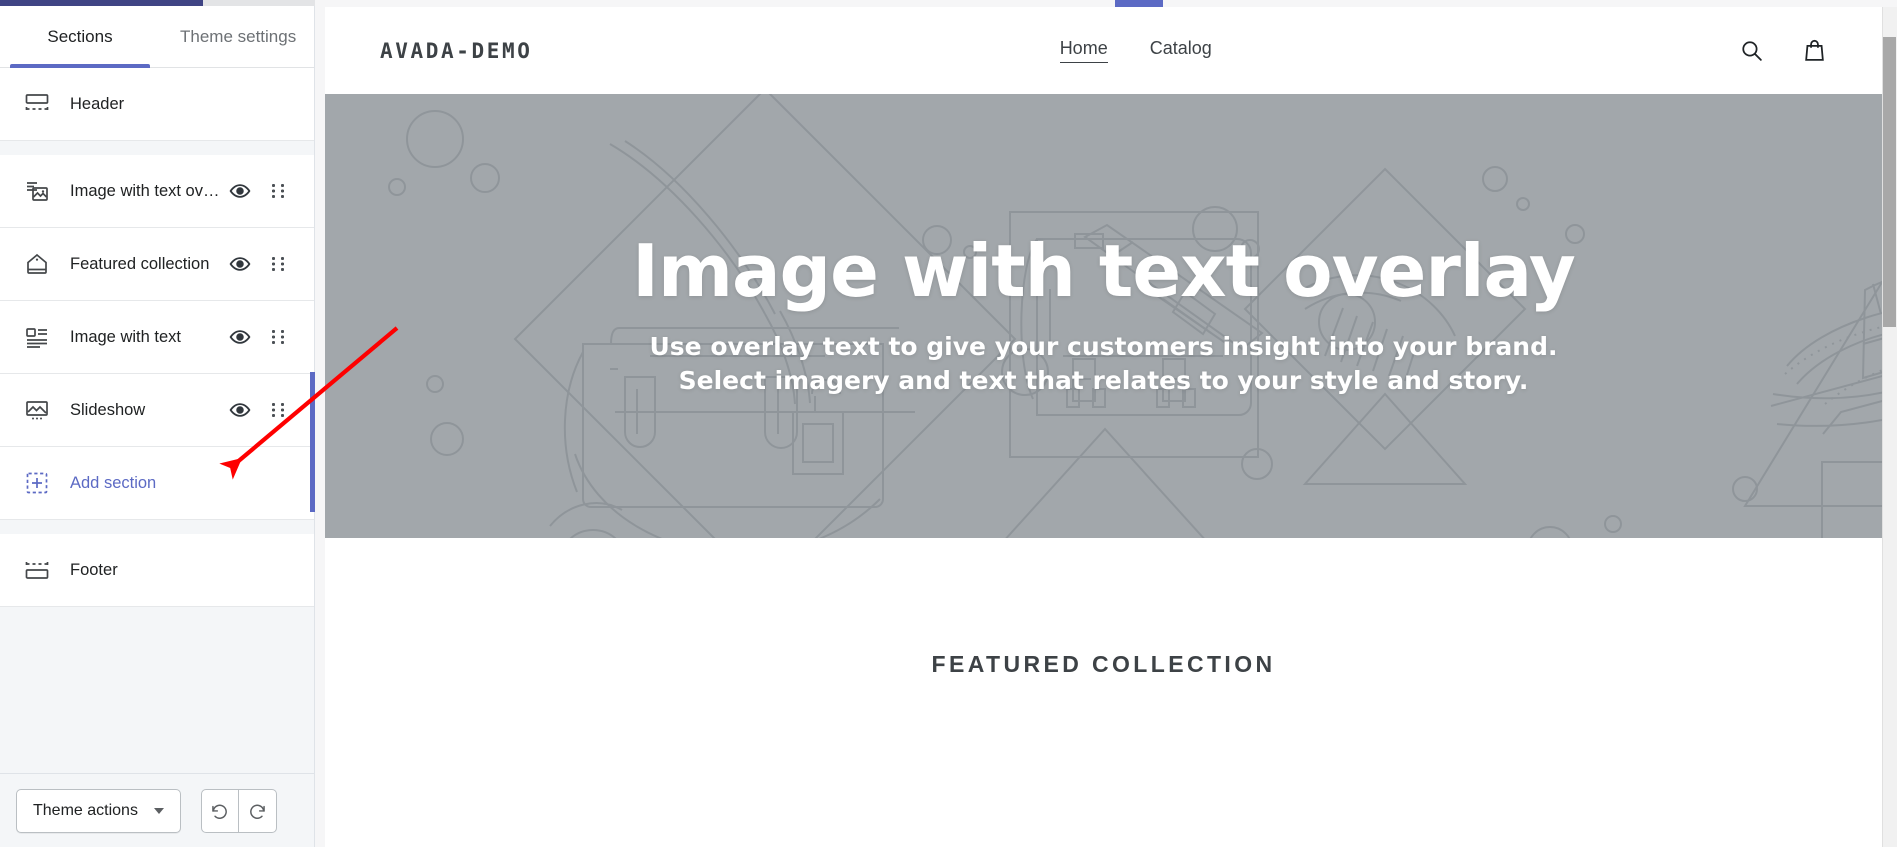  I want to click on tab-sections-label: Sections, so click(80, 36).